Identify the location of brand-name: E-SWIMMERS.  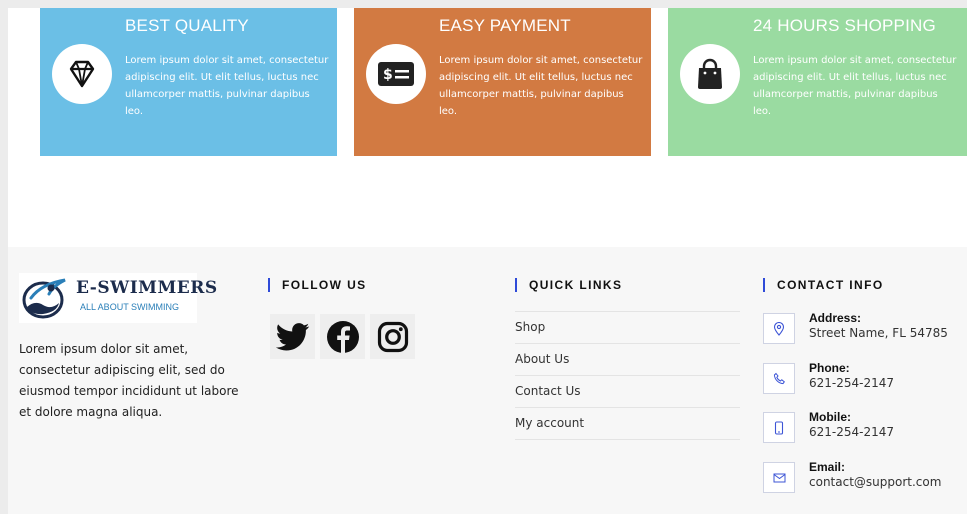
(147, 288).